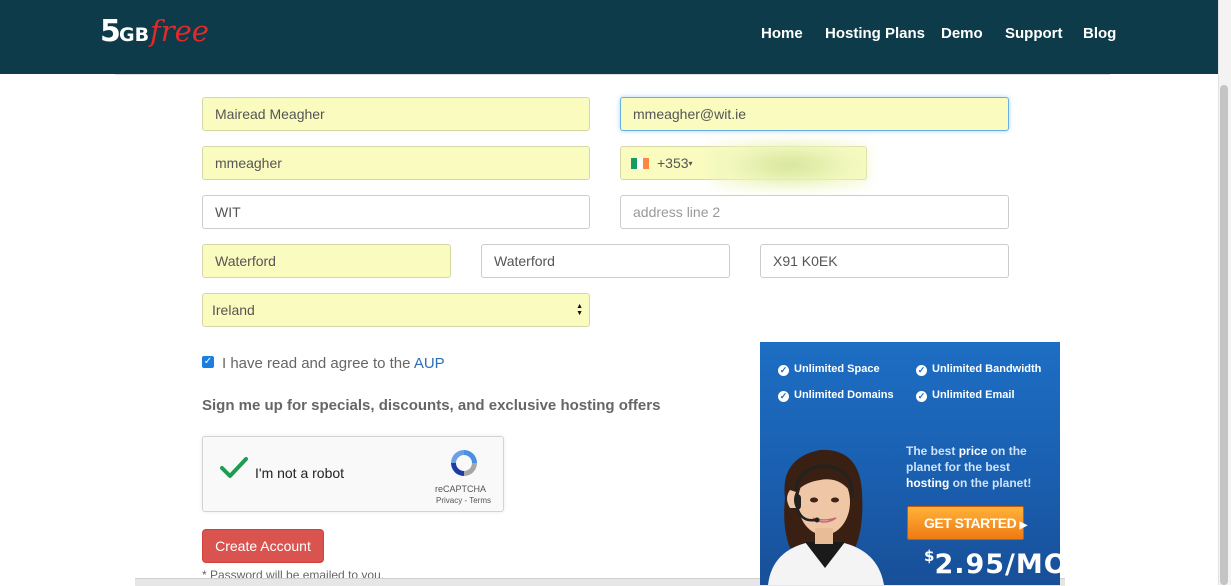  I want to click on country-select: Ireland ▲ ▼, so click(396, 310).